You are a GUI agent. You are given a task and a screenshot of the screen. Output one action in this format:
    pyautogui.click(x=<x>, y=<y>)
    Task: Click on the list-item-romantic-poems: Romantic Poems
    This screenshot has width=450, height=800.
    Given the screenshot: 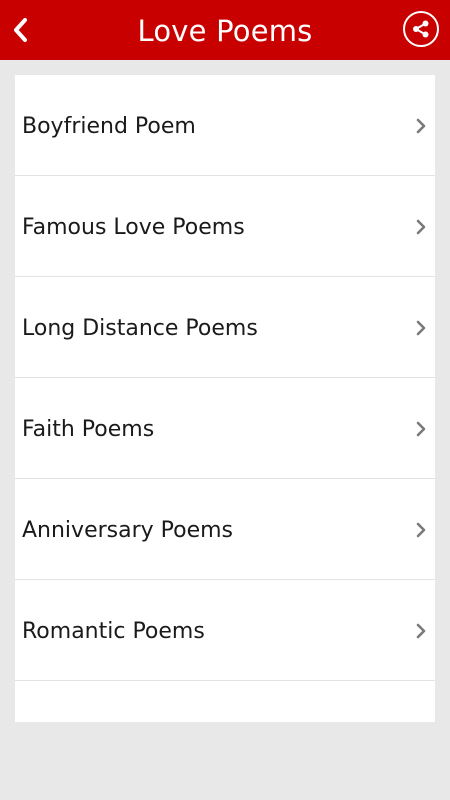 What is the action you would take?
    pyautogui.click(x=225, y=630)
    